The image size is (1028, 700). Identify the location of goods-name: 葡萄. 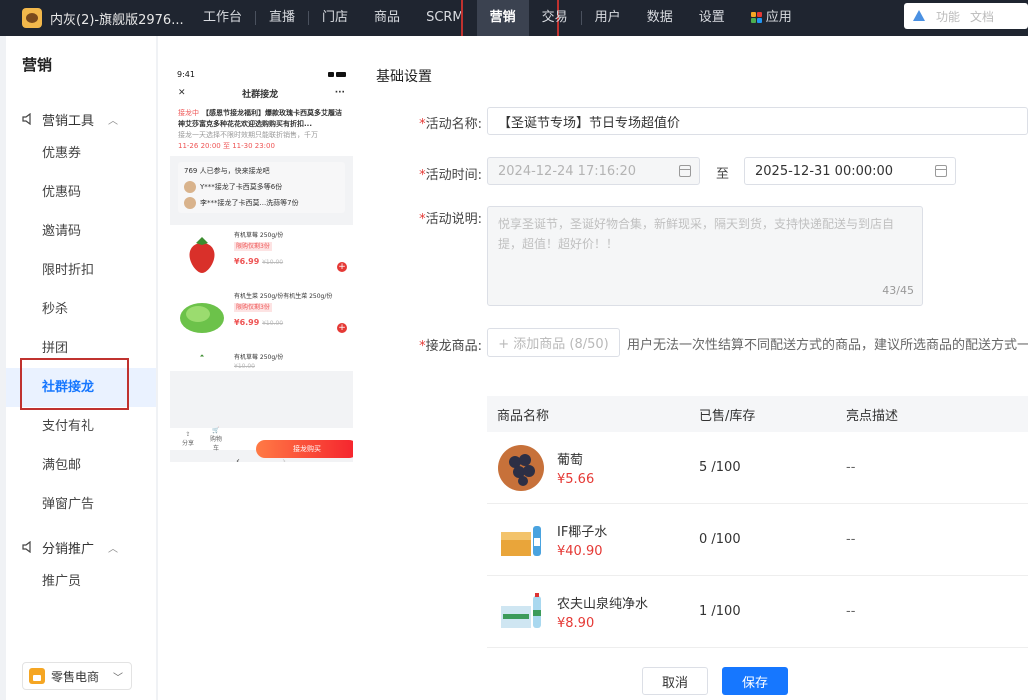
(570, 460).